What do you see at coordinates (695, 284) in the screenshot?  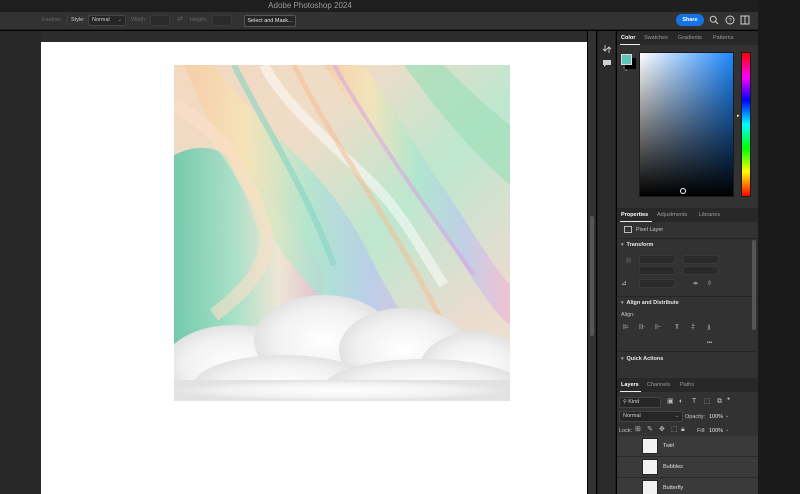 I see `flip-horizontal-icon: ⇹` at bounding box center [695, 284].